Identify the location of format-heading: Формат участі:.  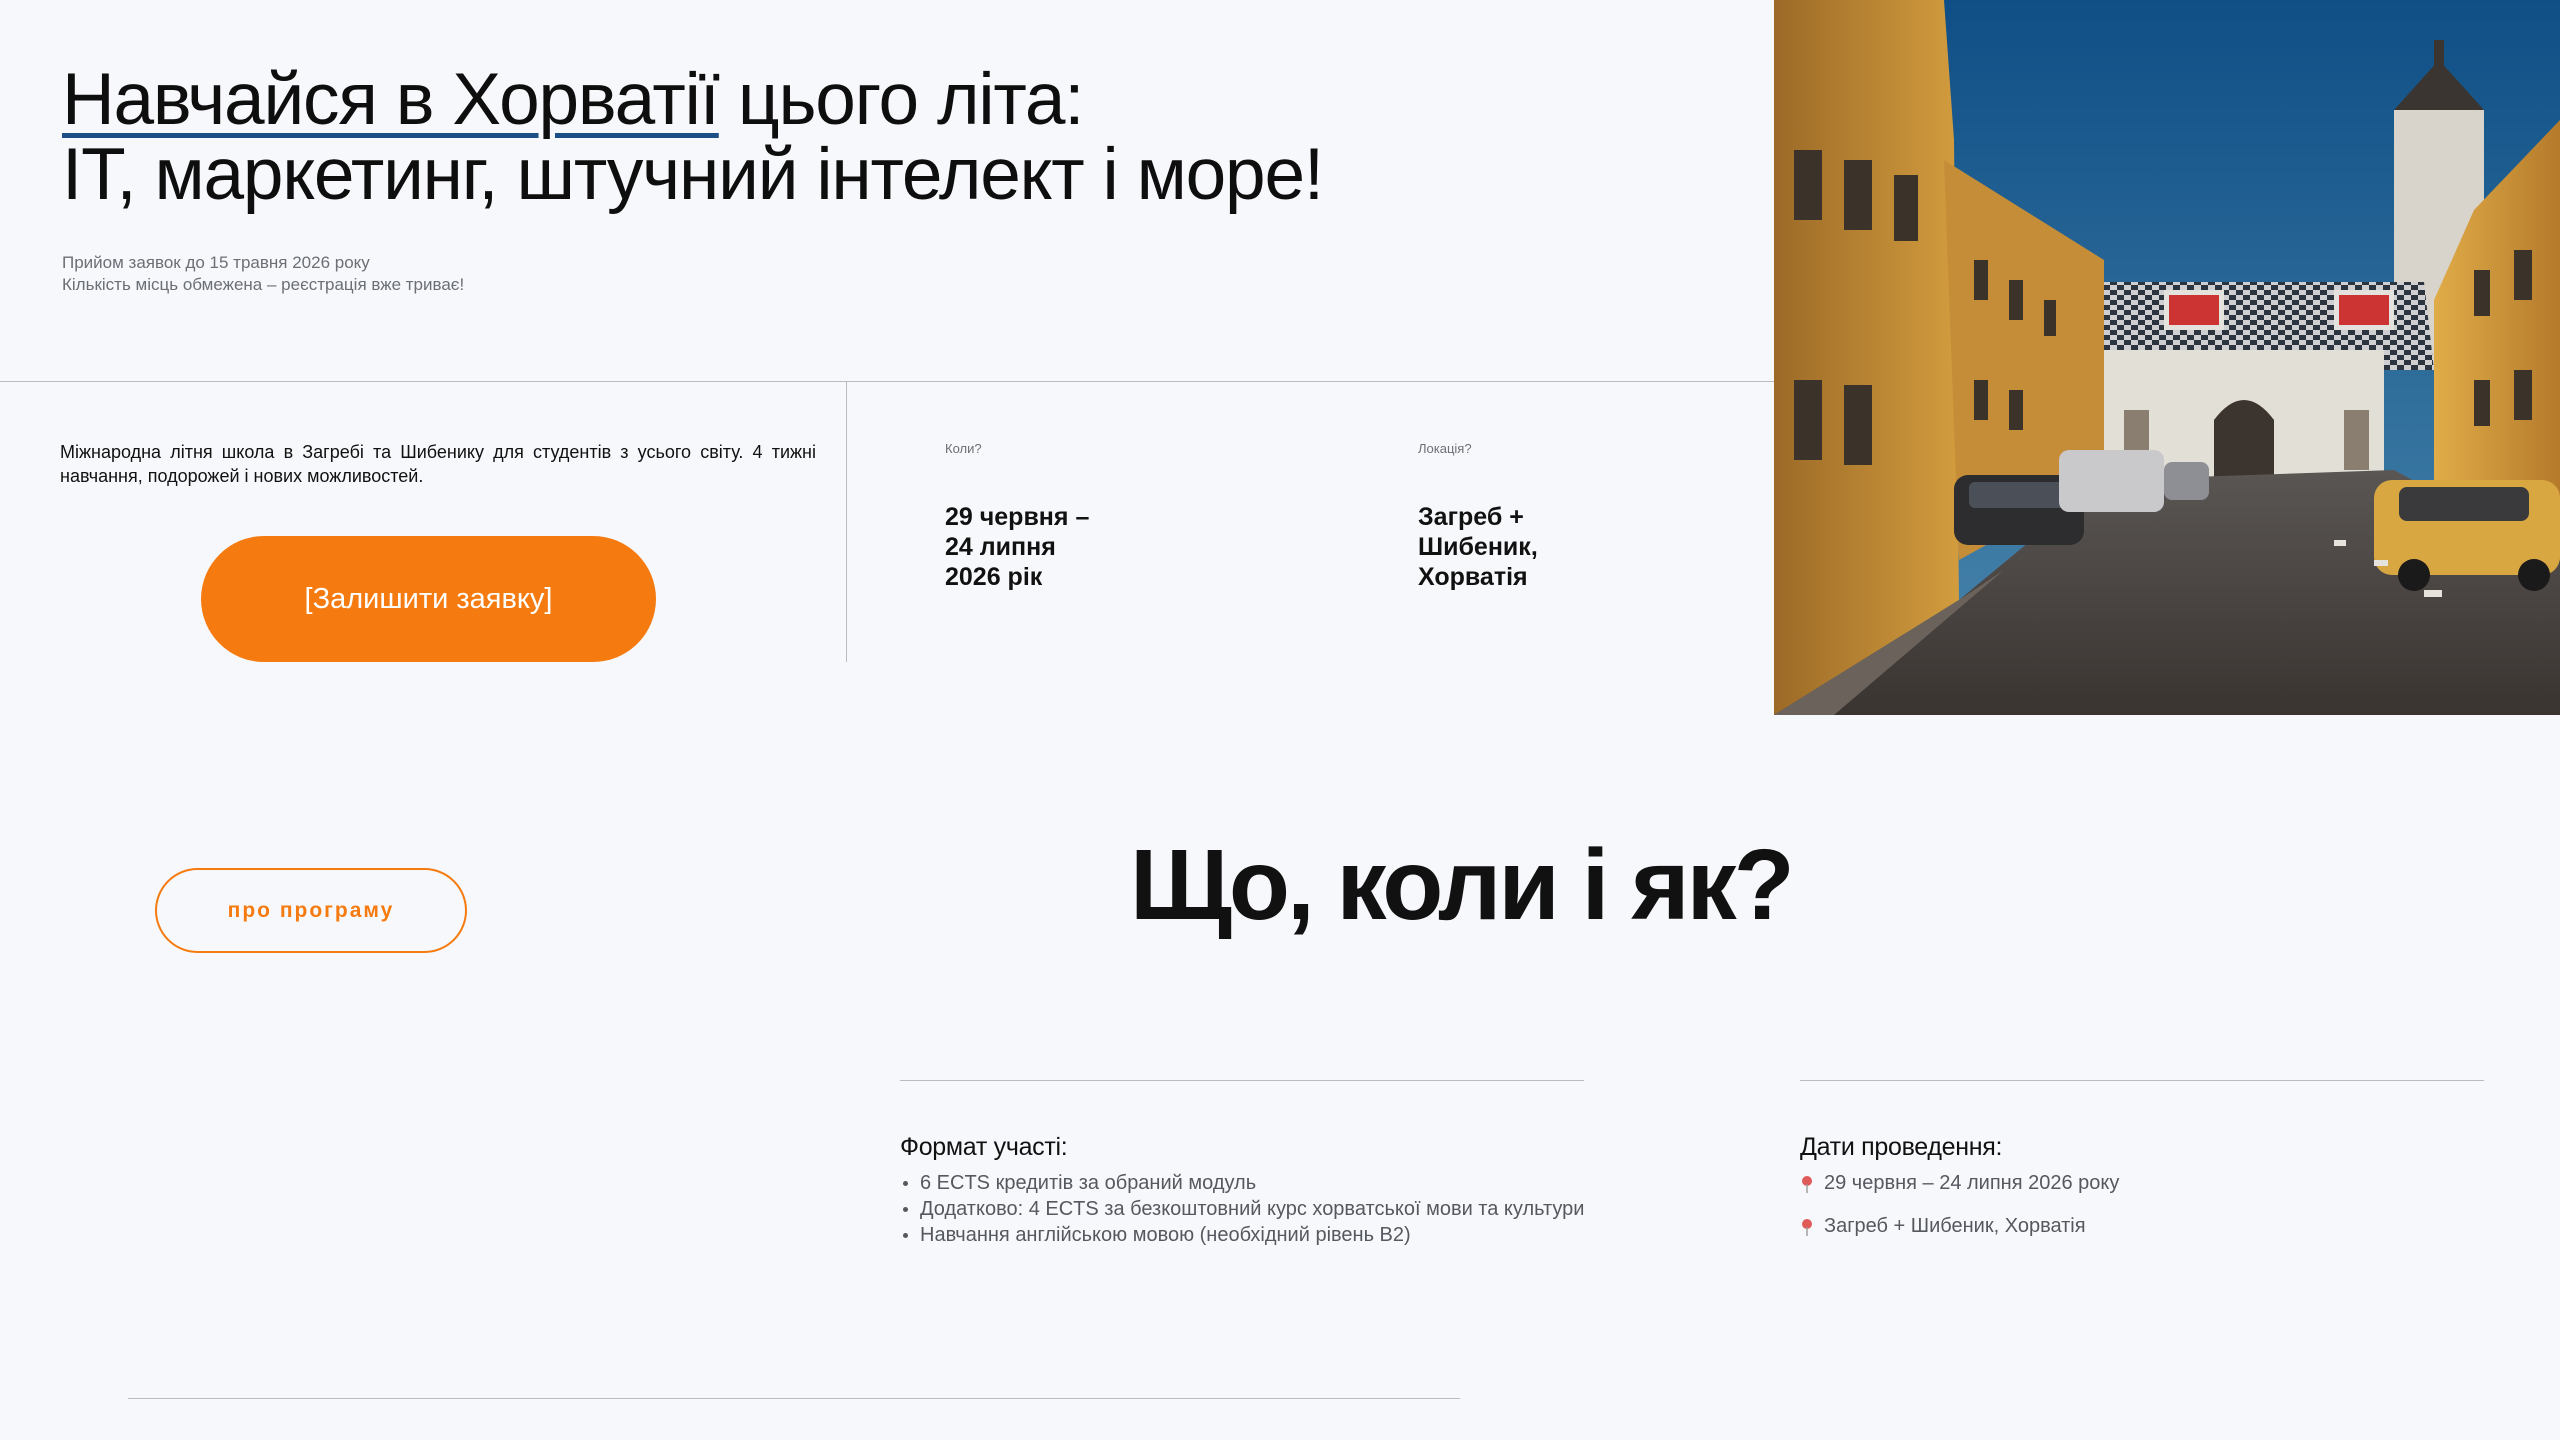
(984, 1147).